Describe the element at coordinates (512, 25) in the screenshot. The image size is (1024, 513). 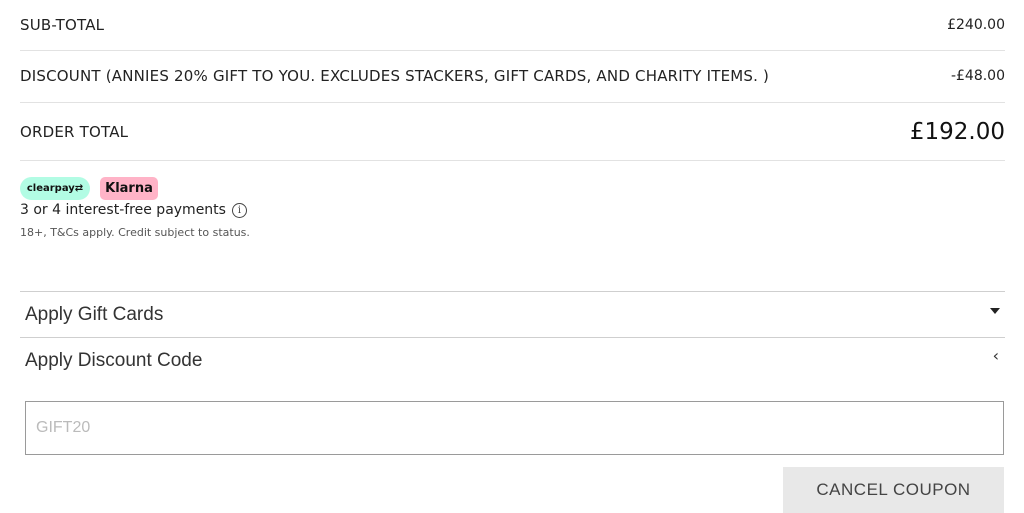
I see `subtotal-row: SUB-TOTAL £240.00` at that location.